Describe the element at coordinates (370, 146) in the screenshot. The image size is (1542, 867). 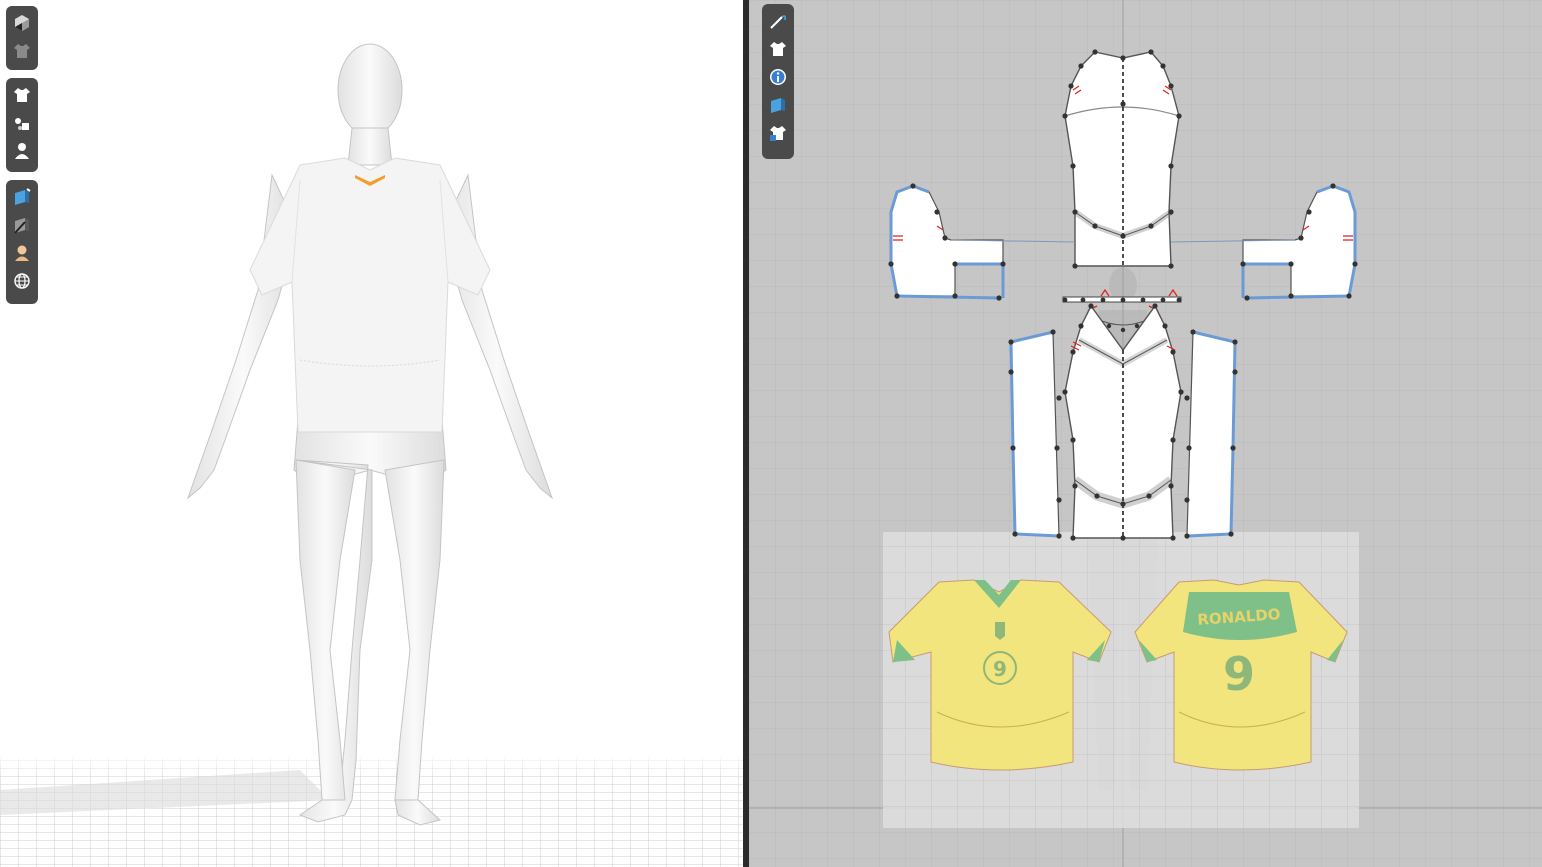
I see `avatar-neck` at that location.